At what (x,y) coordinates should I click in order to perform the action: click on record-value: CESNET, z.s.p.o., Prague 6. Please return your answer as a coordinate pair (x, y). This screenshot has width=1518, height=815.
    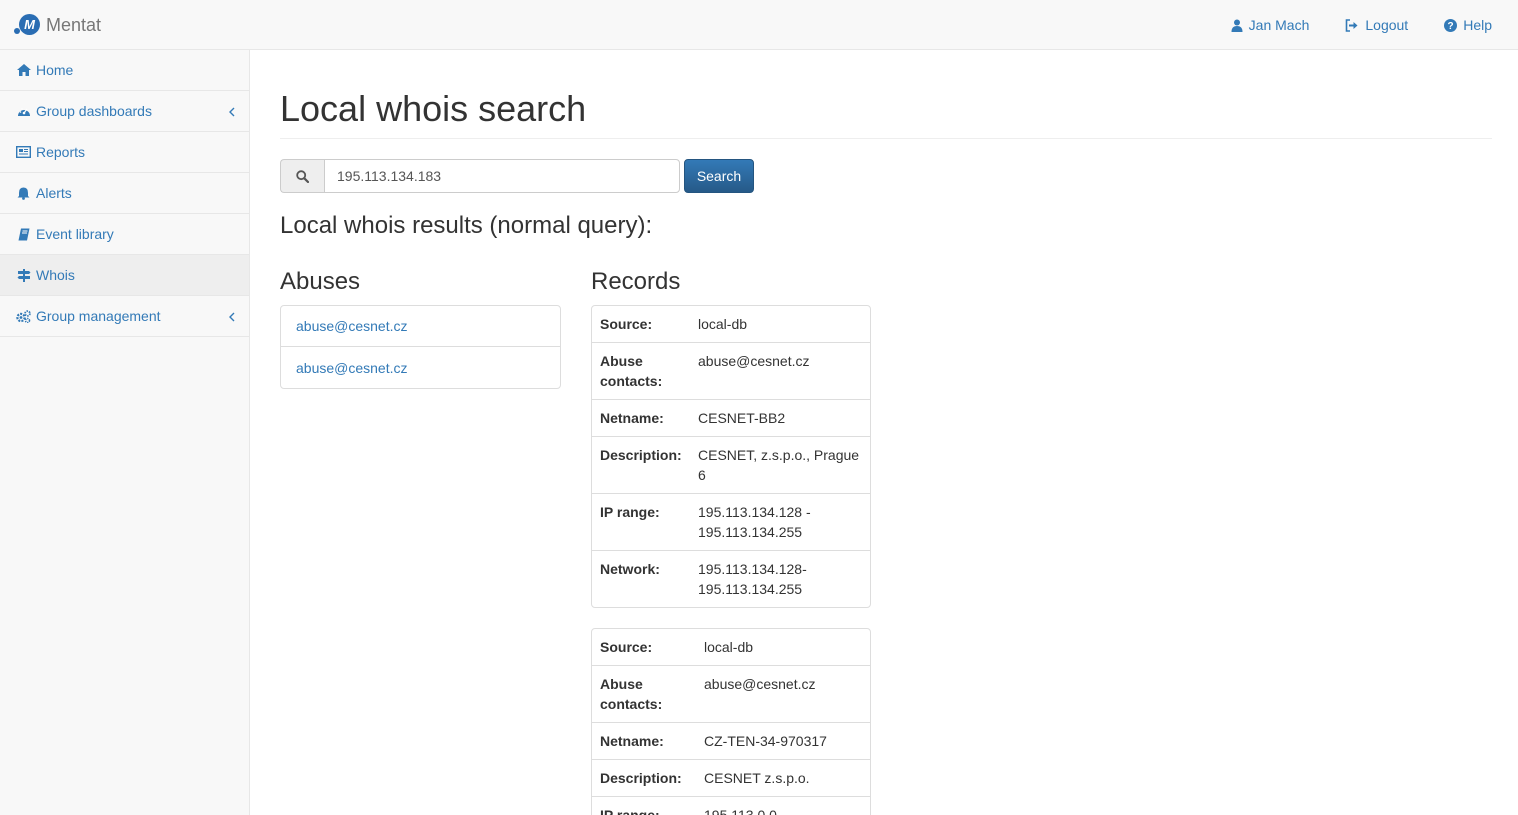
    Looking at the image, I should click on (780, 464).